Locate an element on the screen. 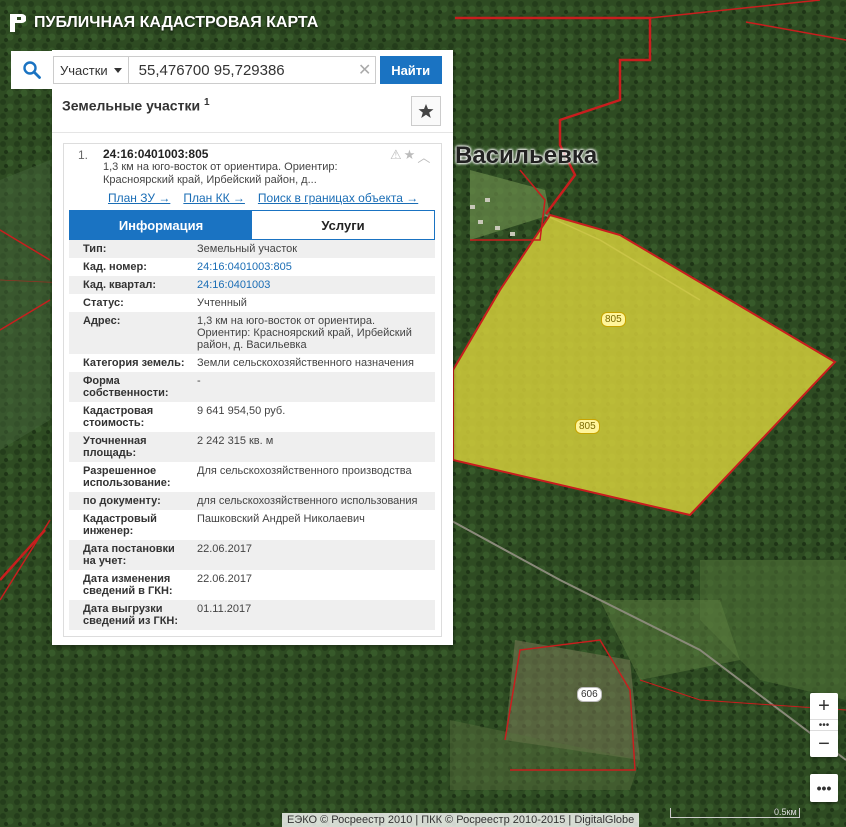  info-value: для сельскохозяйственного использования is located at coordinates (307, 501).